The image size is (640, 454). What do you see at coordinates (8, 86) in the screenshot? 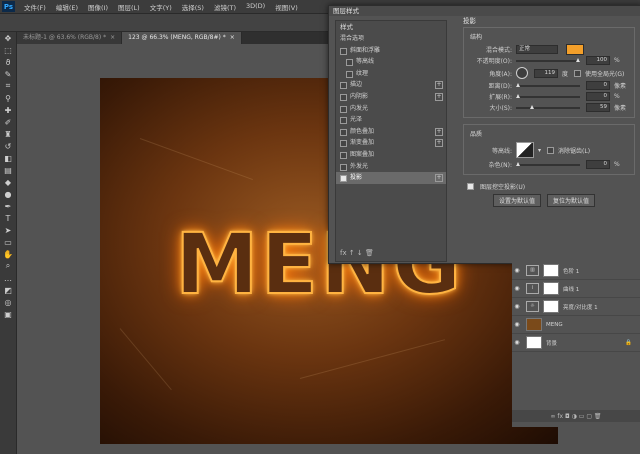
I see `crop-tool-icon: ⌗` at bounding box center [8, 86].